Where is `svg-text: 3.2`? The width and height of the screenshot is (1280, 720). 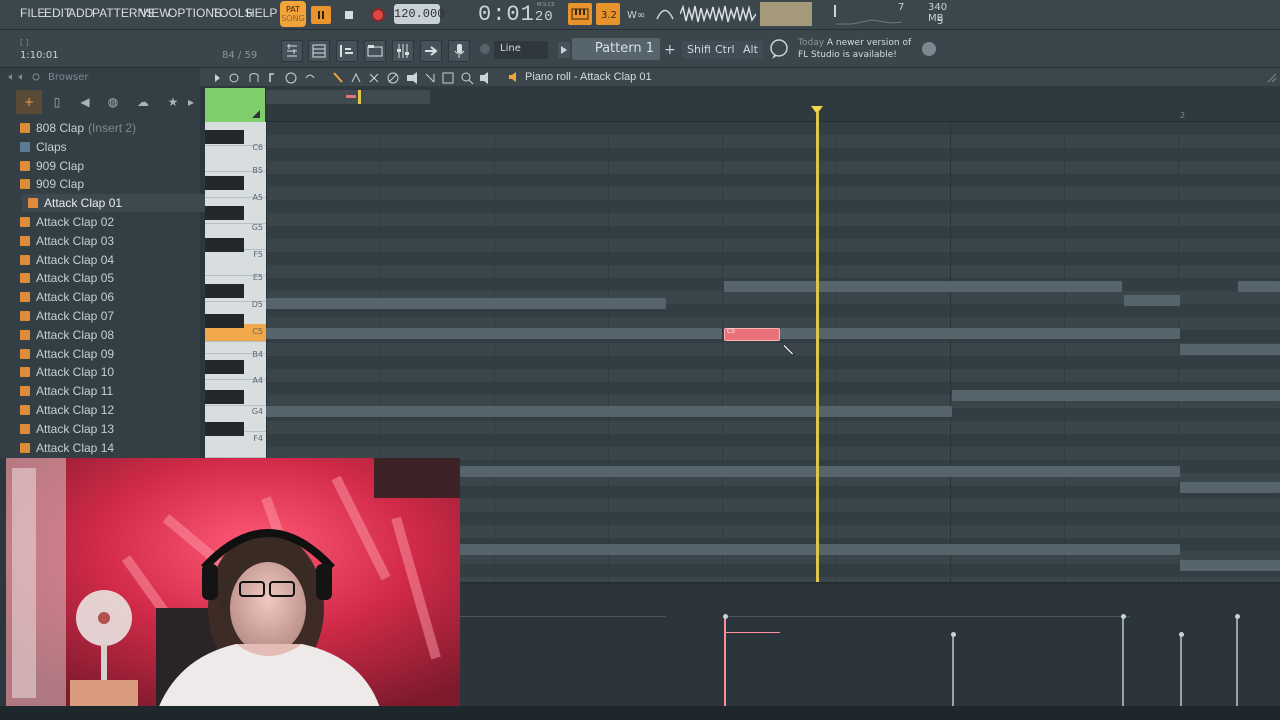
svg-text: 3.2 is located at coordinates (609, 15).